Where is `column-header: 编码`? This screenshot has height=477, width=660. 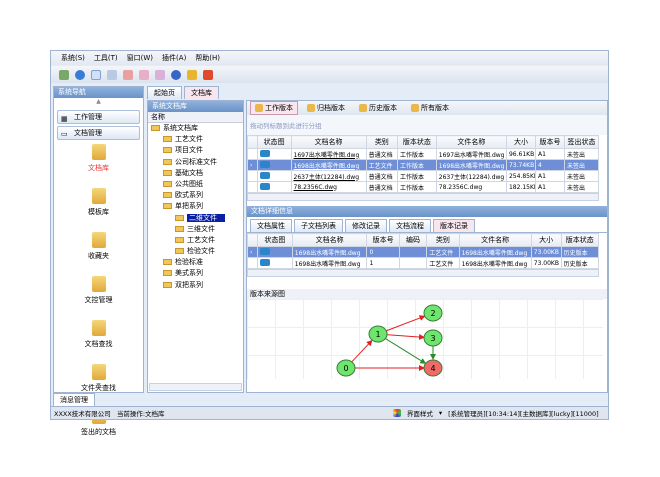 column-header: 编码 is located at coordinates (413, 240).